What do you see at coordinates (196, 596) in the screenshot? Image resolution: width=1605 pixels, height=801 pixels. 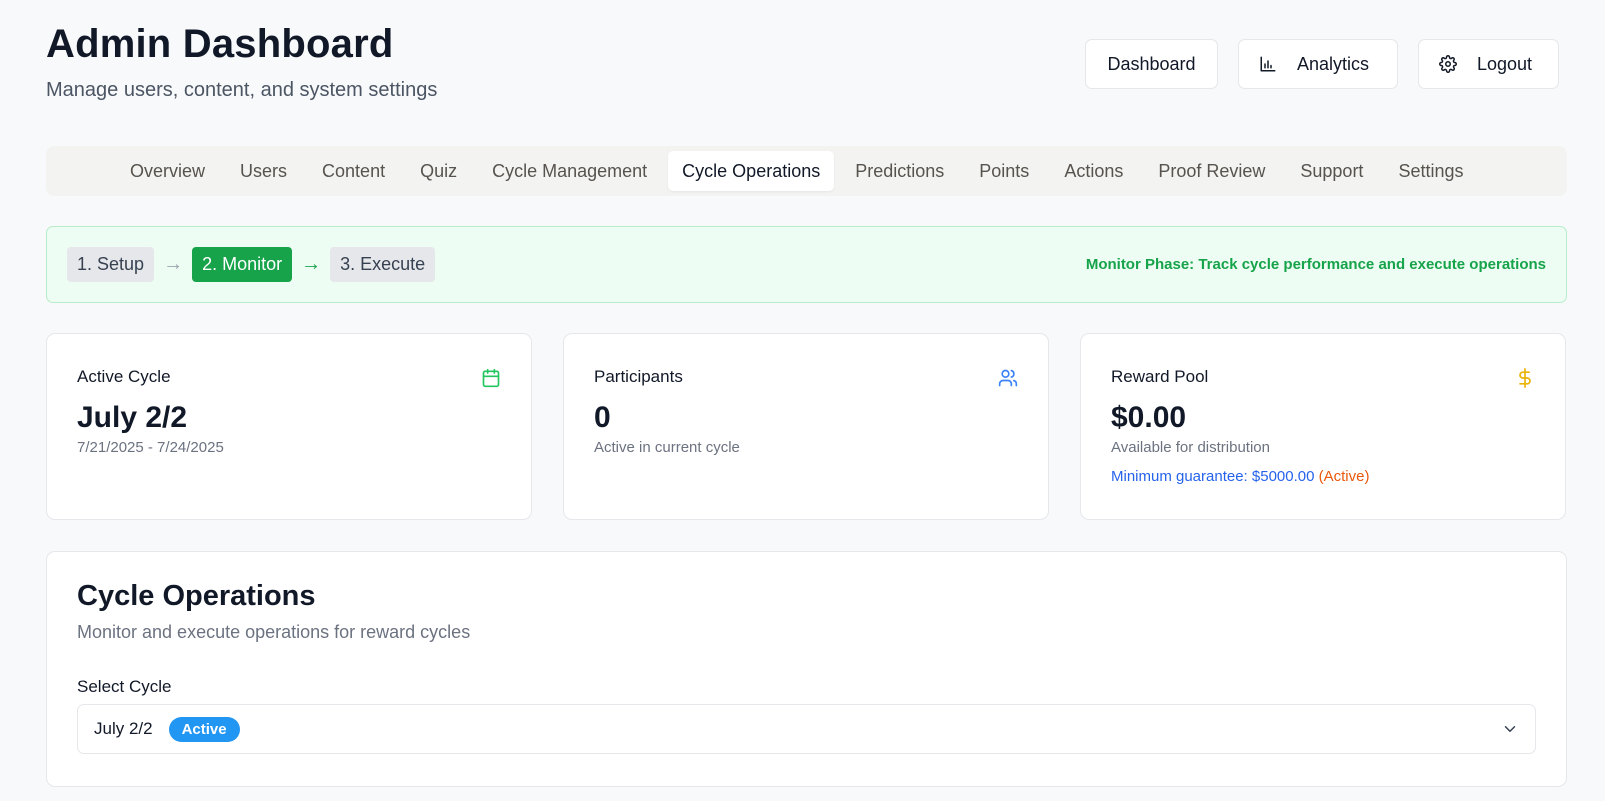 I see `section-title: Cycle Operations` at bounding box center [196, 596].